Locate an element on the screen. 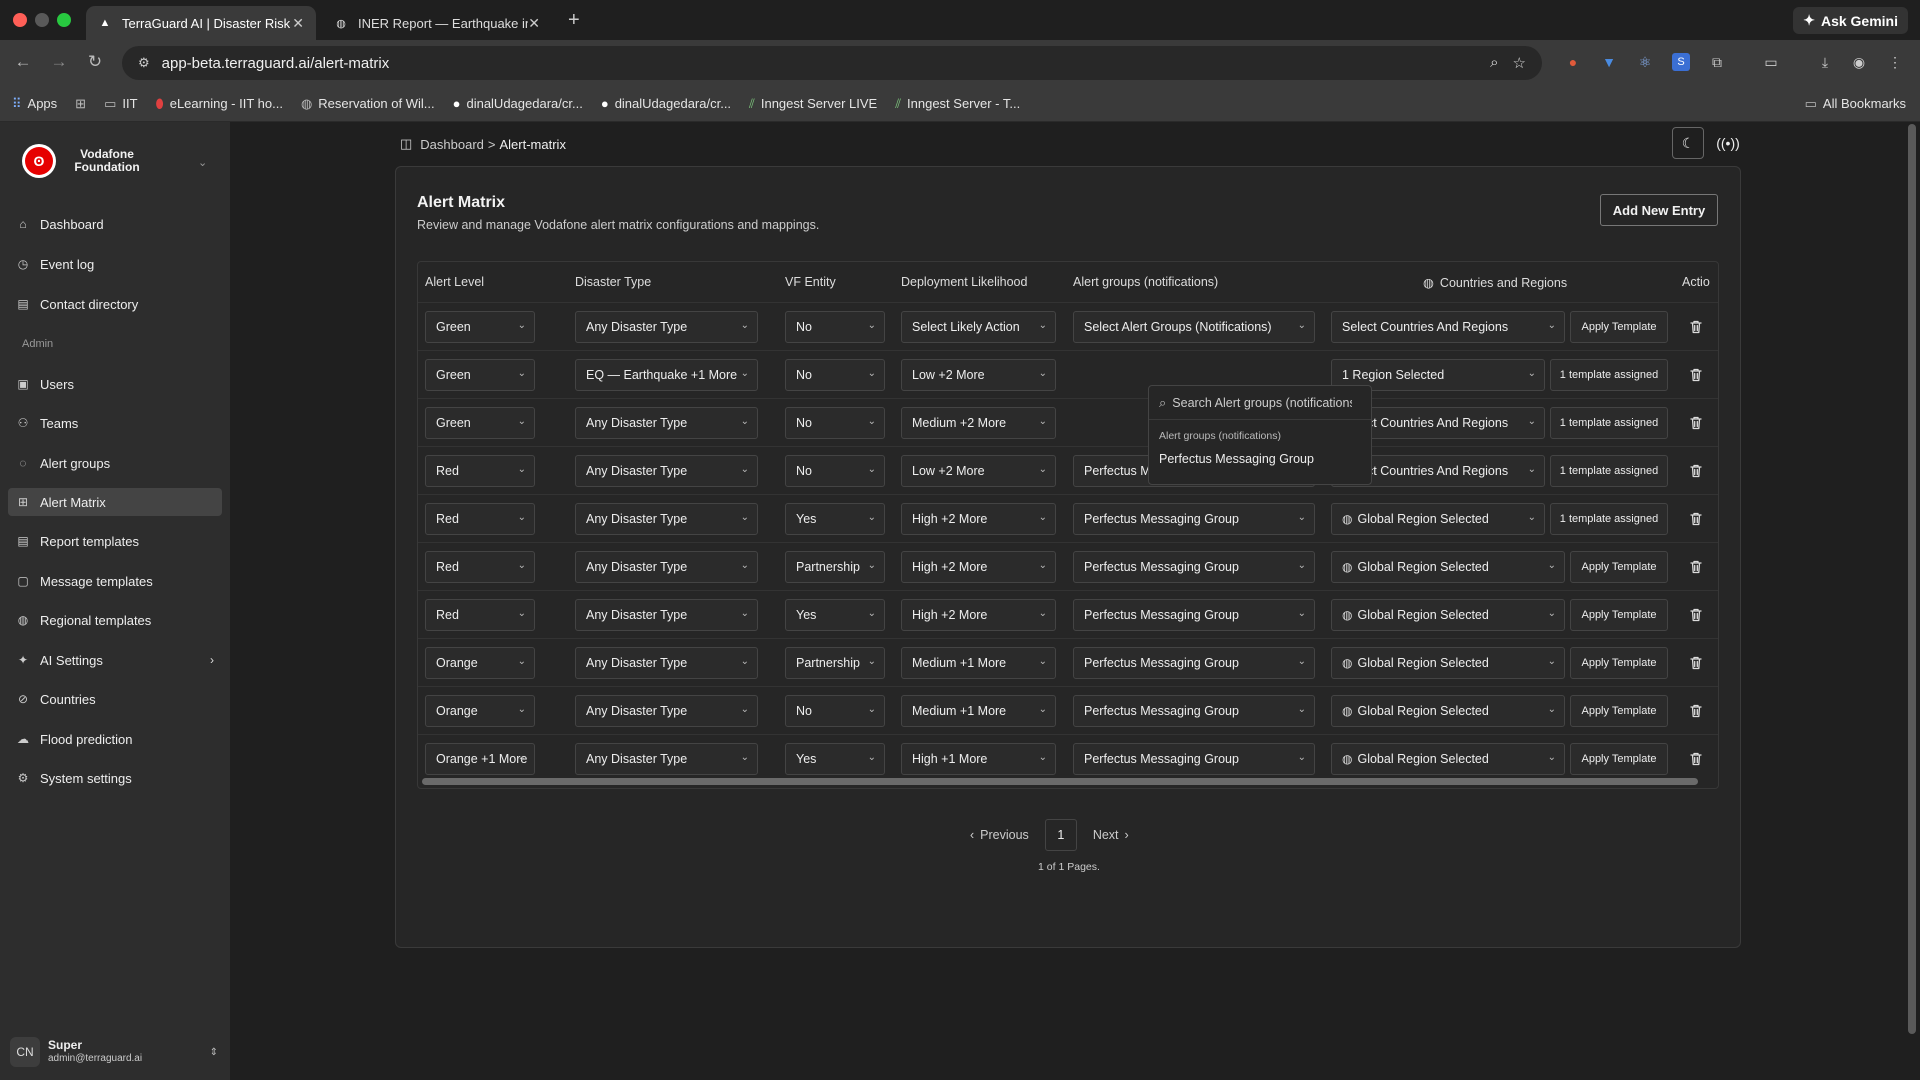 The width and height of the screenshot is (1920, 1080). add-new-entry-button: Add New Entry is located at coordinates (1659, 210).